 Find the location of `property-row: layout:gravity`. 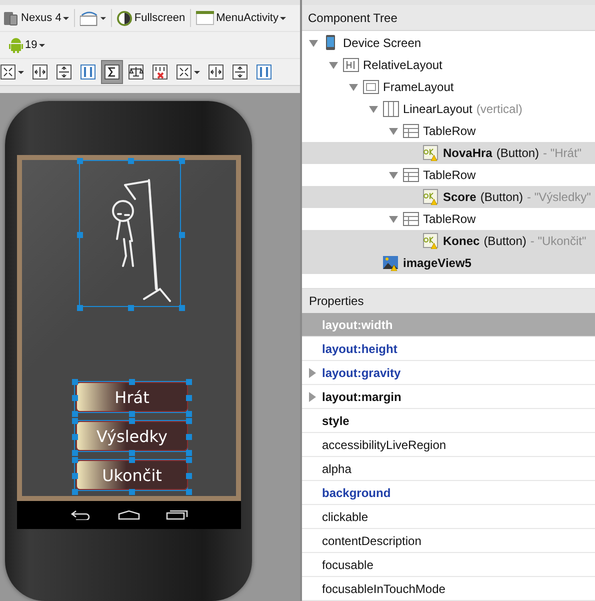

property-row: layout:gravity is located at coordinates (448, 373).